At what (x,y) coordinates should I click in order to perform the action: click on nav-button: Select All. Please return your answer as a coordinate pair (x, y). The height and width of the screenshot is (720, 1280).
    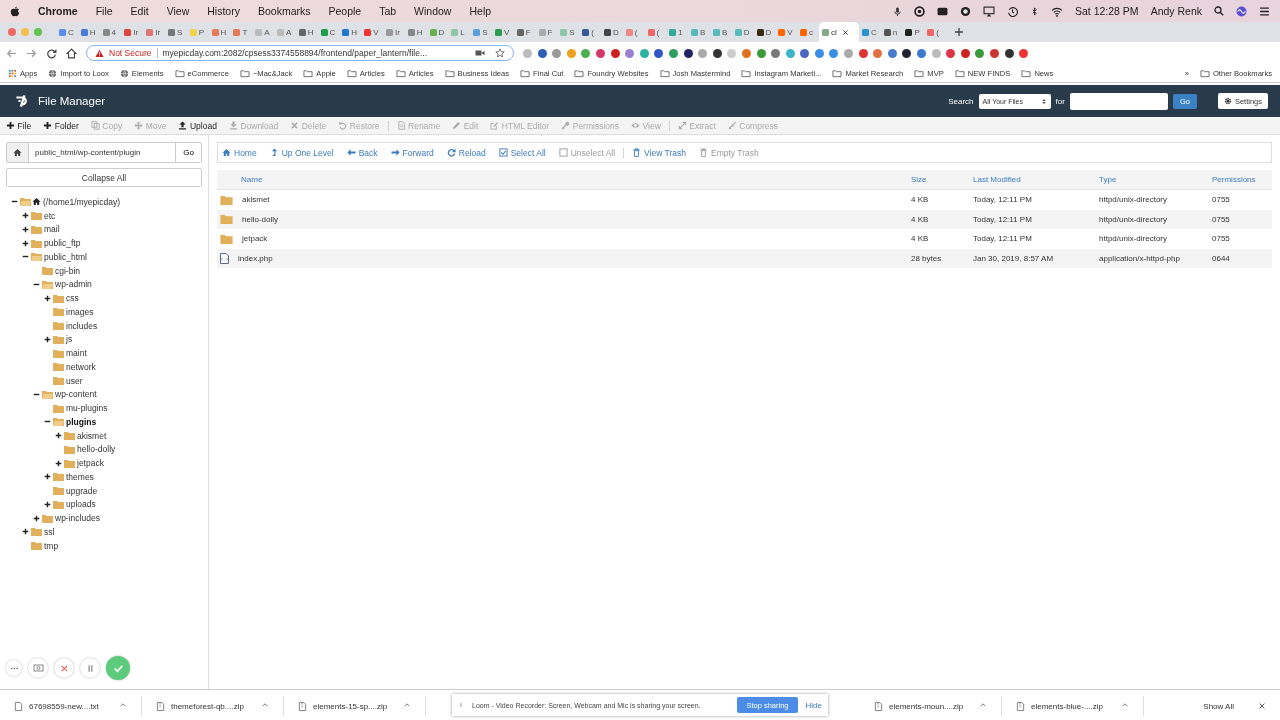
    Looking at the image, I should click on (522, 152).